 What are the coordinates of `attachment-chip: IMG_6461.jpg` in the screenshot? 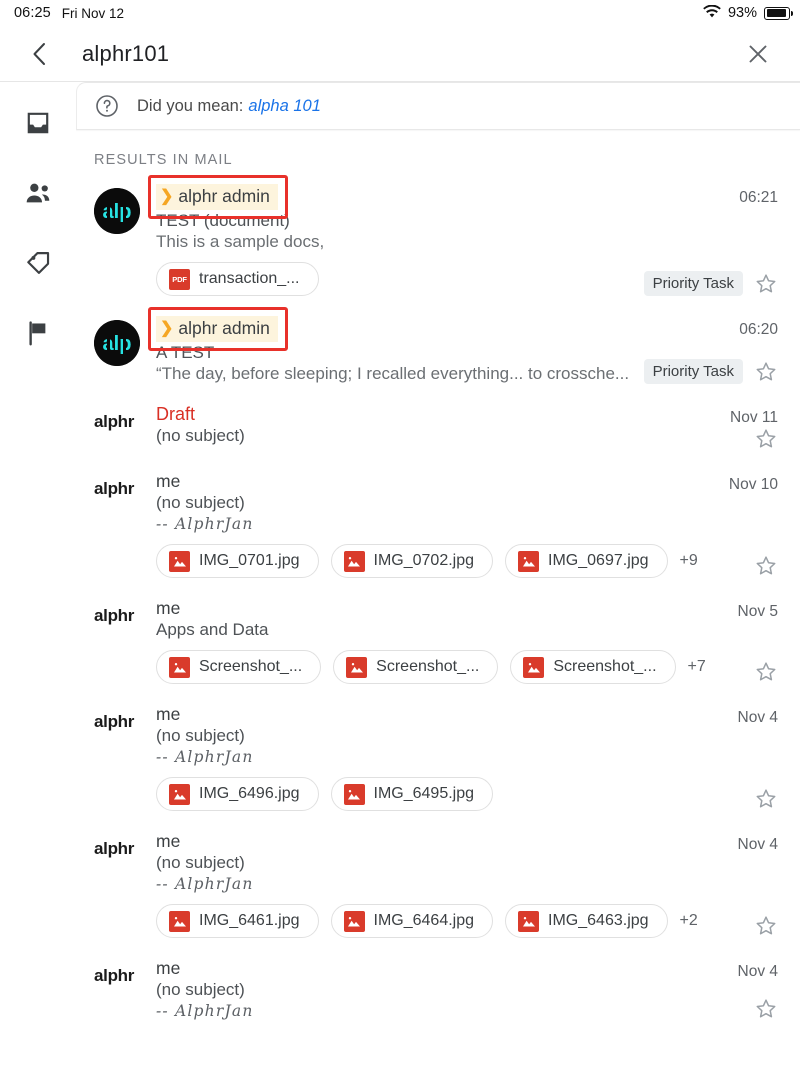 It's located at (237, 921).